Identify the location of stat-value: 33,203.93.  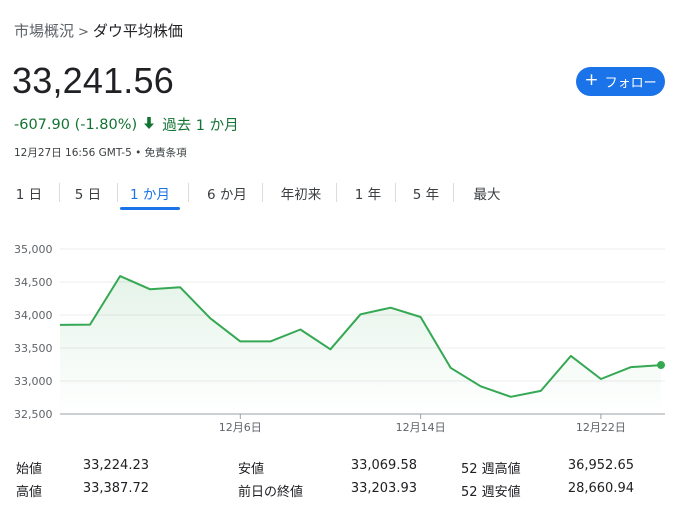
(383, 488).